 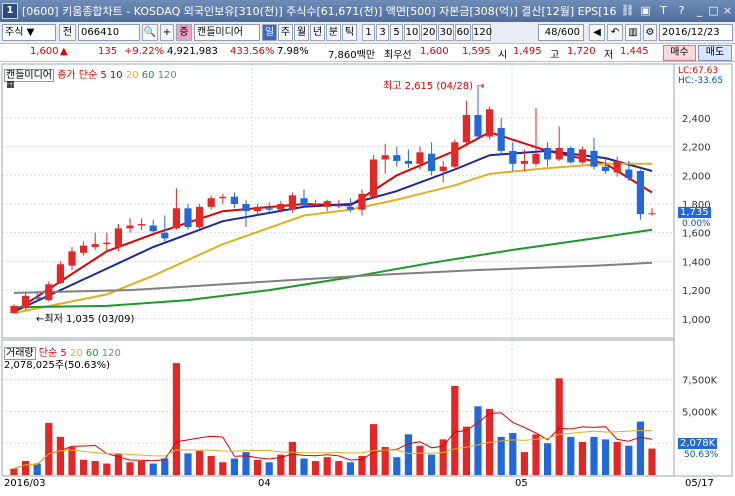 I want to click on period-button: 년, so click(x=317, y=32).